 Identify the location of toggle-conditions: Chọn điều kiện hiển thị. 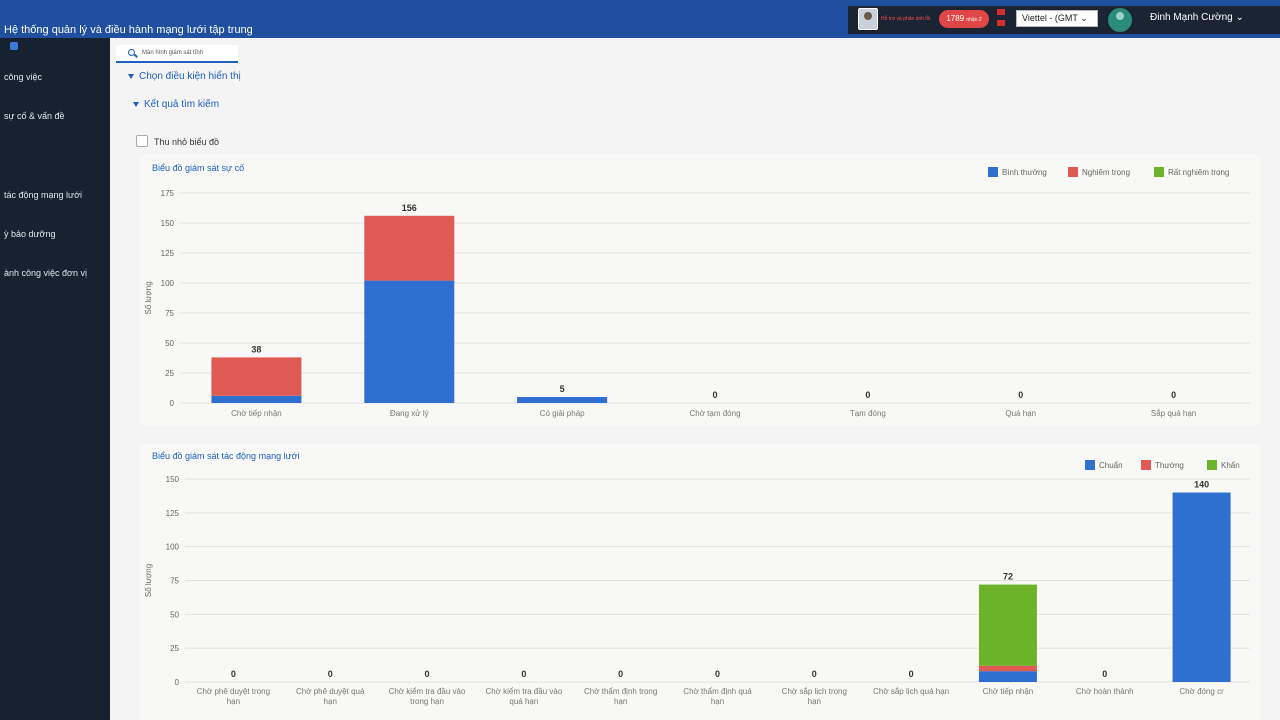
(184, 76).